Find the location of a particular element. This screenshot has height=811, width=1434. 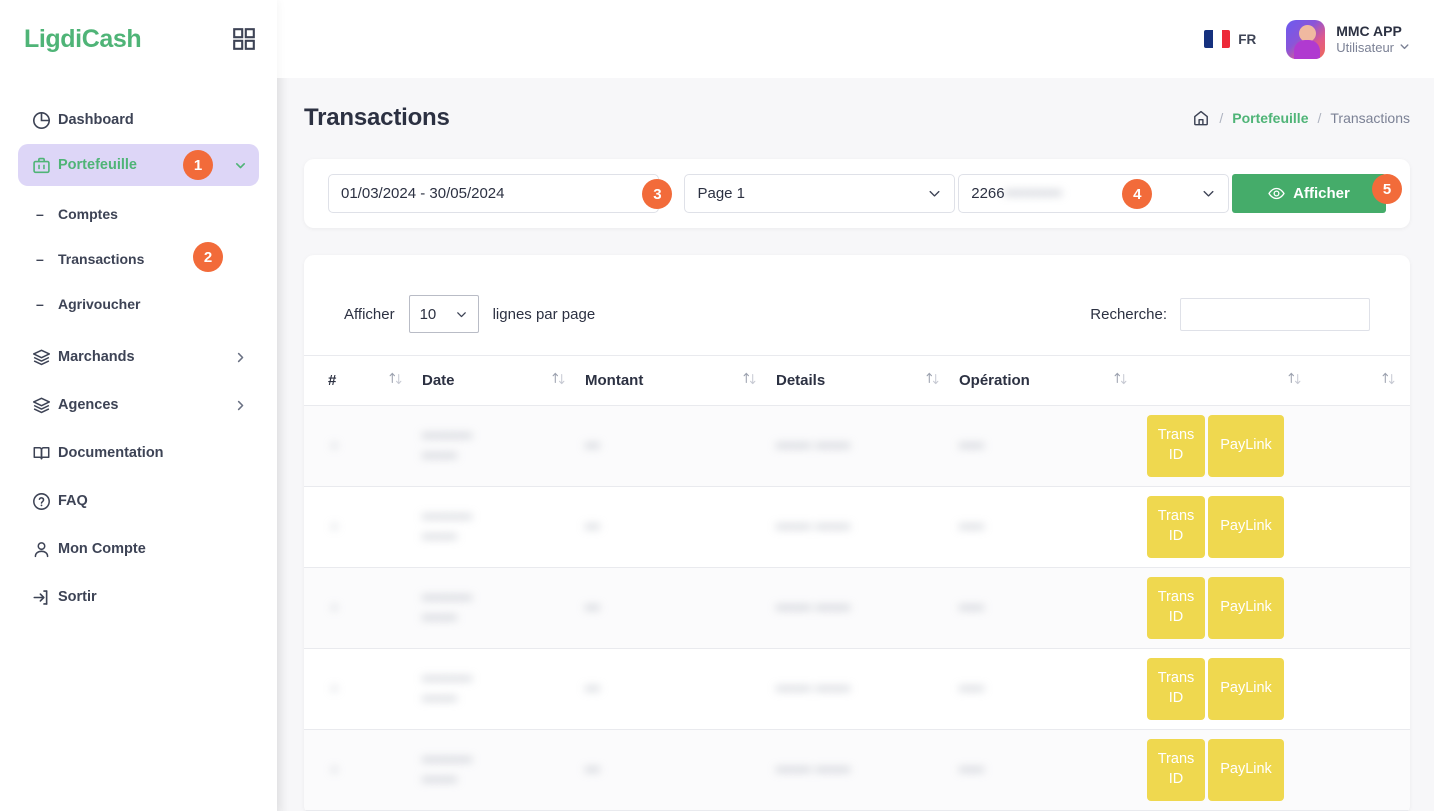

sidebar-item-comptes: – Comptes is located at coordinates (156, 213).